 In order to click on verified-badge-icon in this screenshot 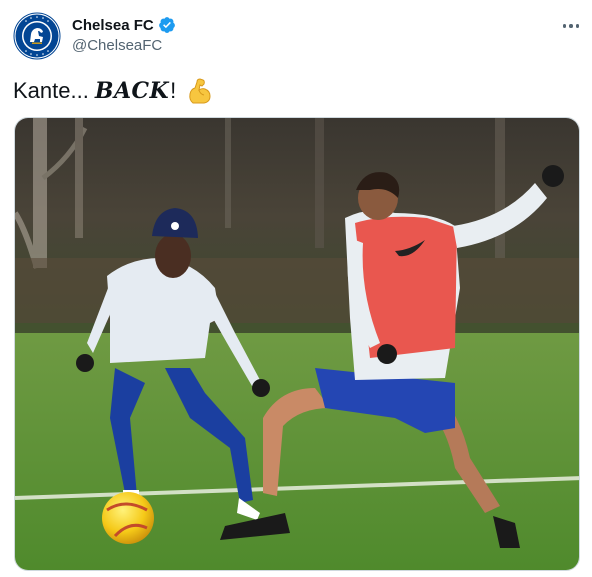, I will do `click(167, 25)`.